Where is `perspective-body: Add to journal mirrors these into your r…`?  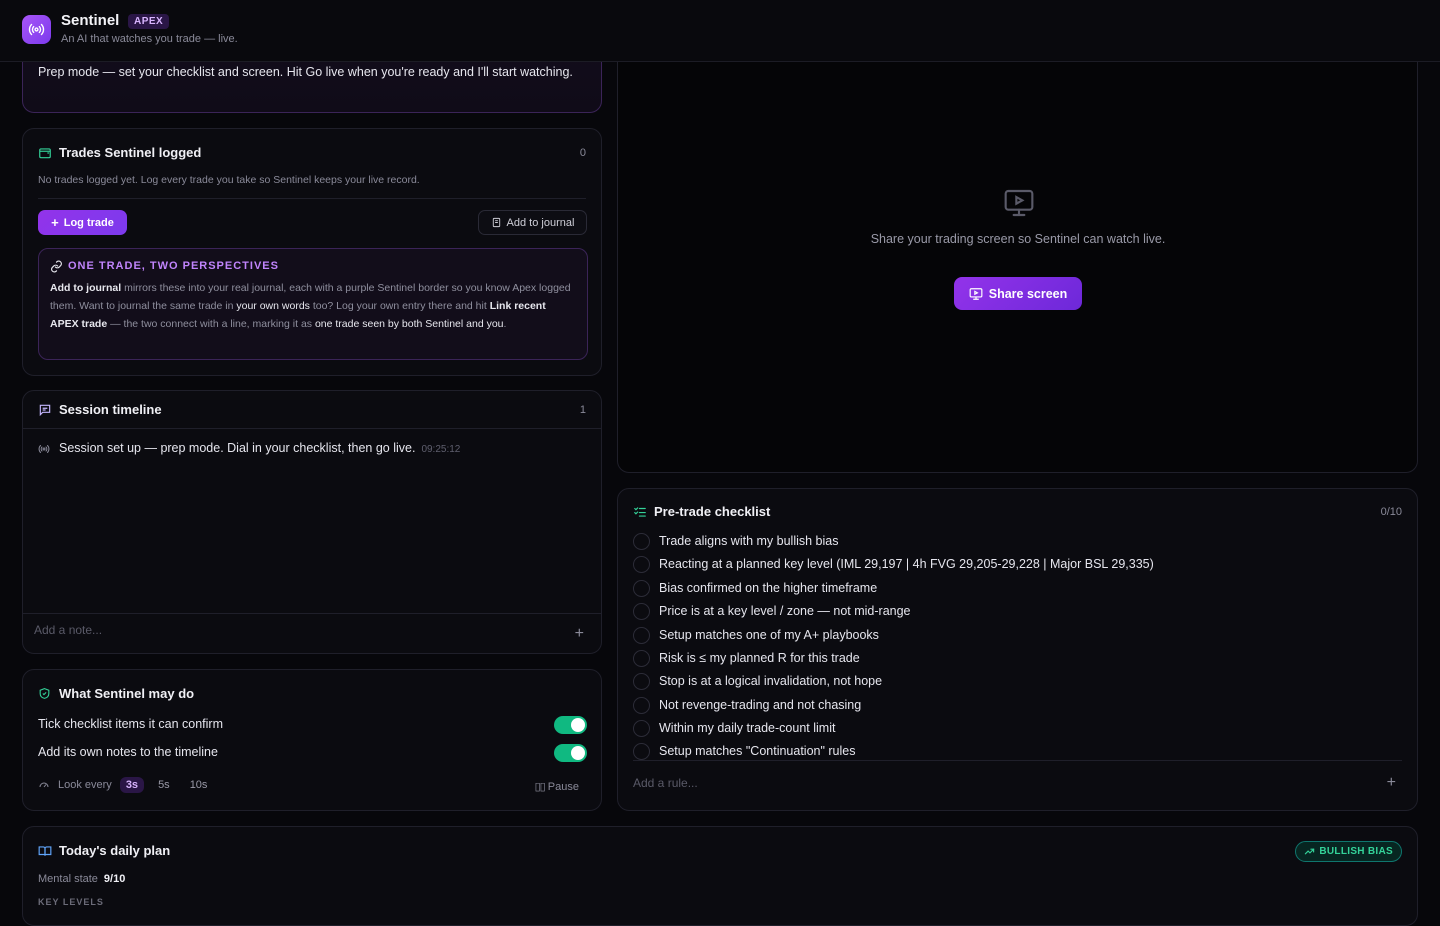
perspective-body: Add to journal mirrors these into your r… is located at coordinates (312, 306).